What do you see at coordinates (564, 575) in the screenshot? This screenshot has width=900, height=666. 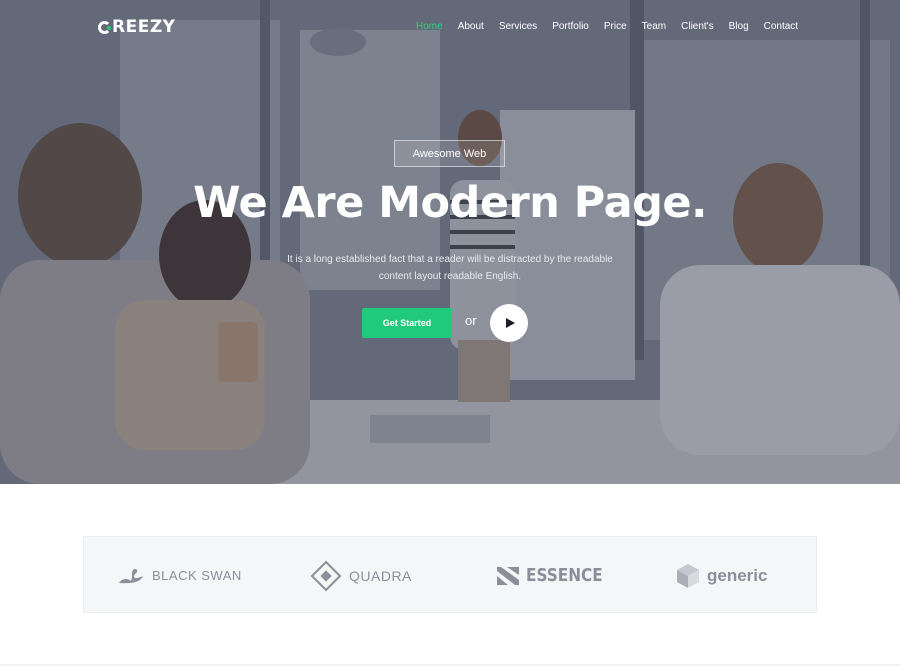 I see `client-name: ESSENCE` at bounding box center [564, 575].